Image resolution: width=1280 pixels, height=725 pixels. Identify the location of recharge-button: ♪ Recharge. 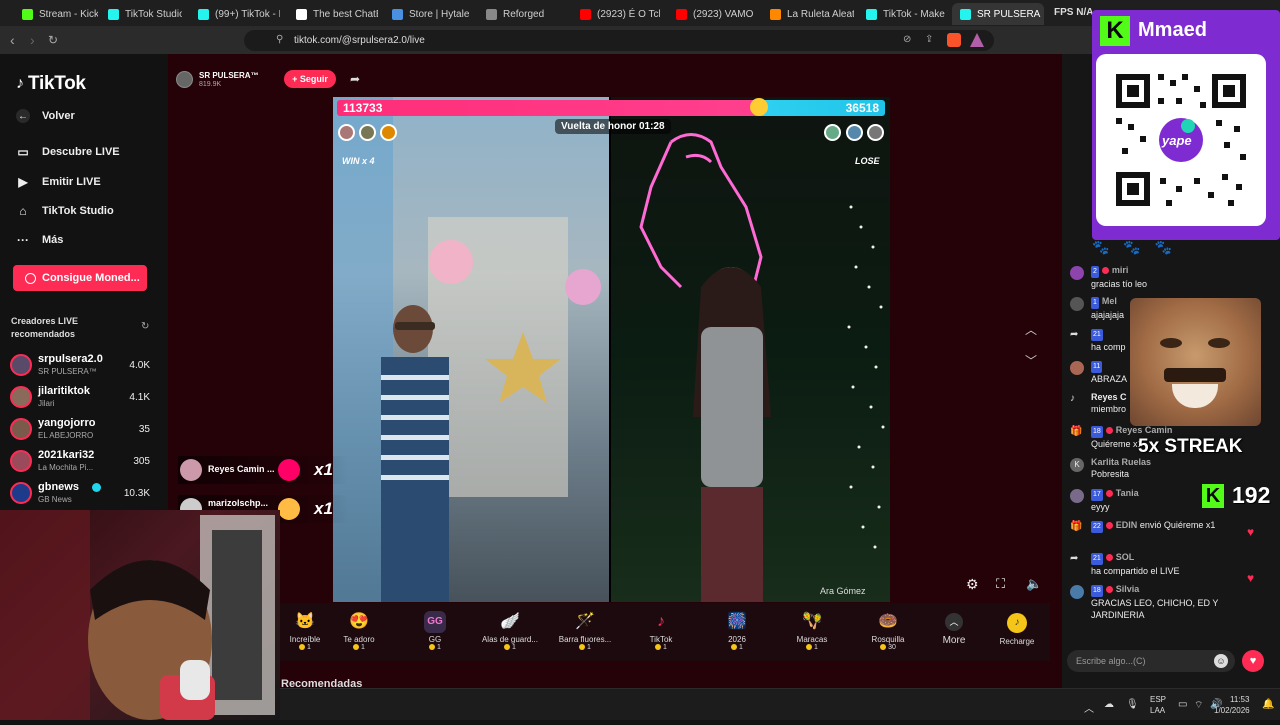
(1017, 633).